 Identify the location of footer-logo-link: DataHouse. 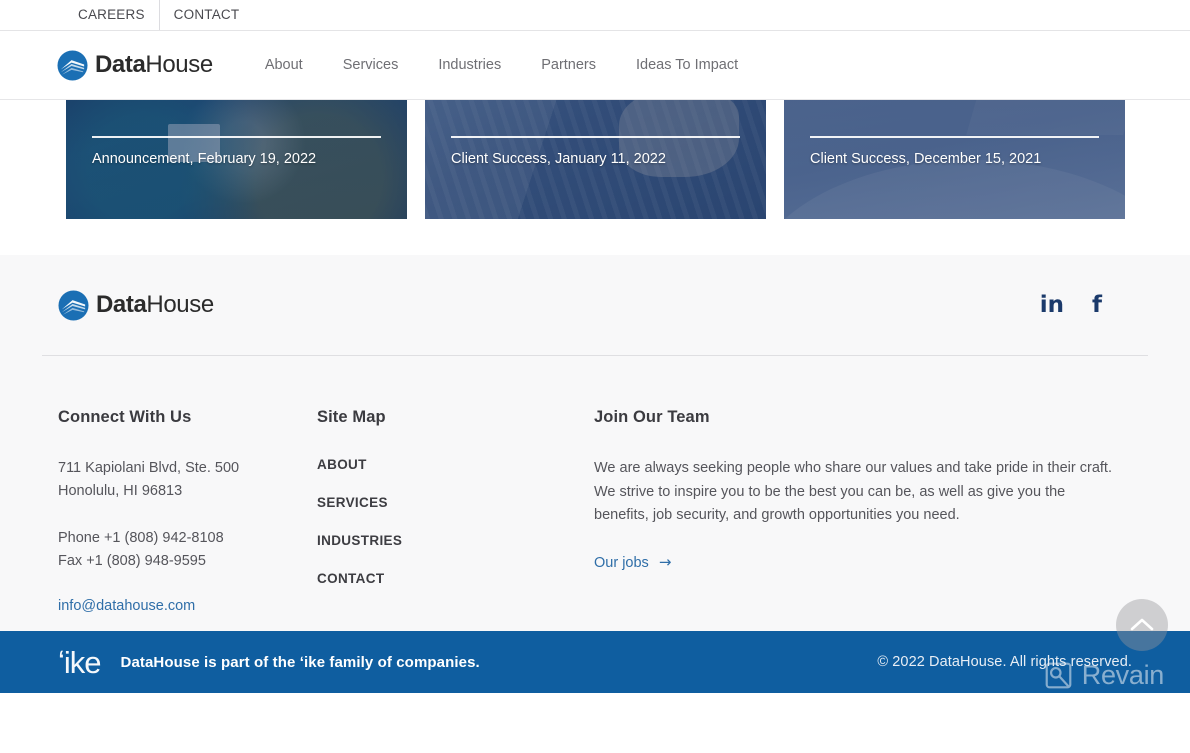
(136, 305).